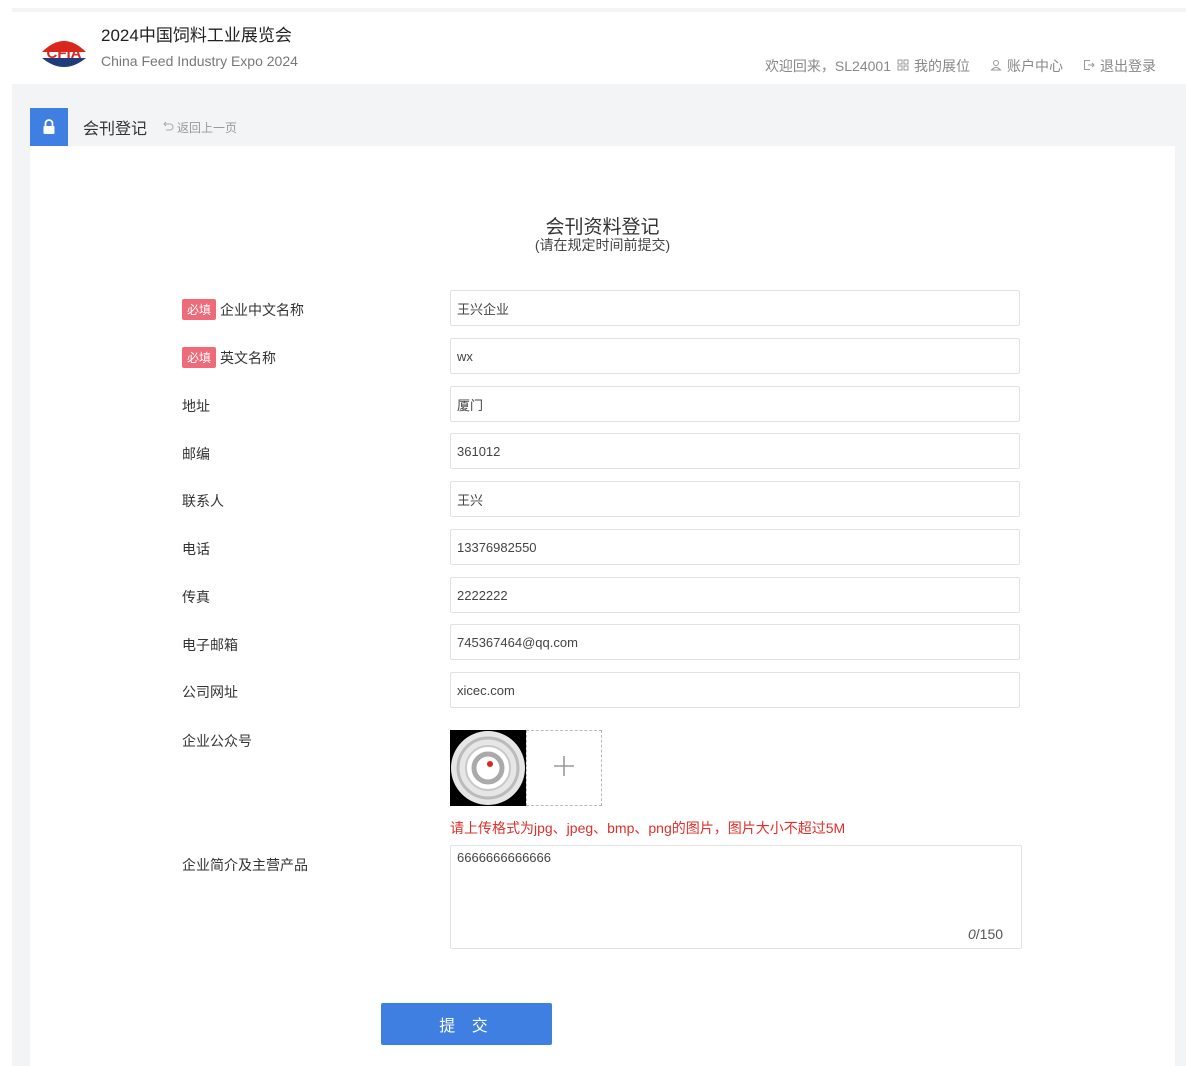  I want to click on company-cn-label: 必填 企业中文名称, so click(243, 309).